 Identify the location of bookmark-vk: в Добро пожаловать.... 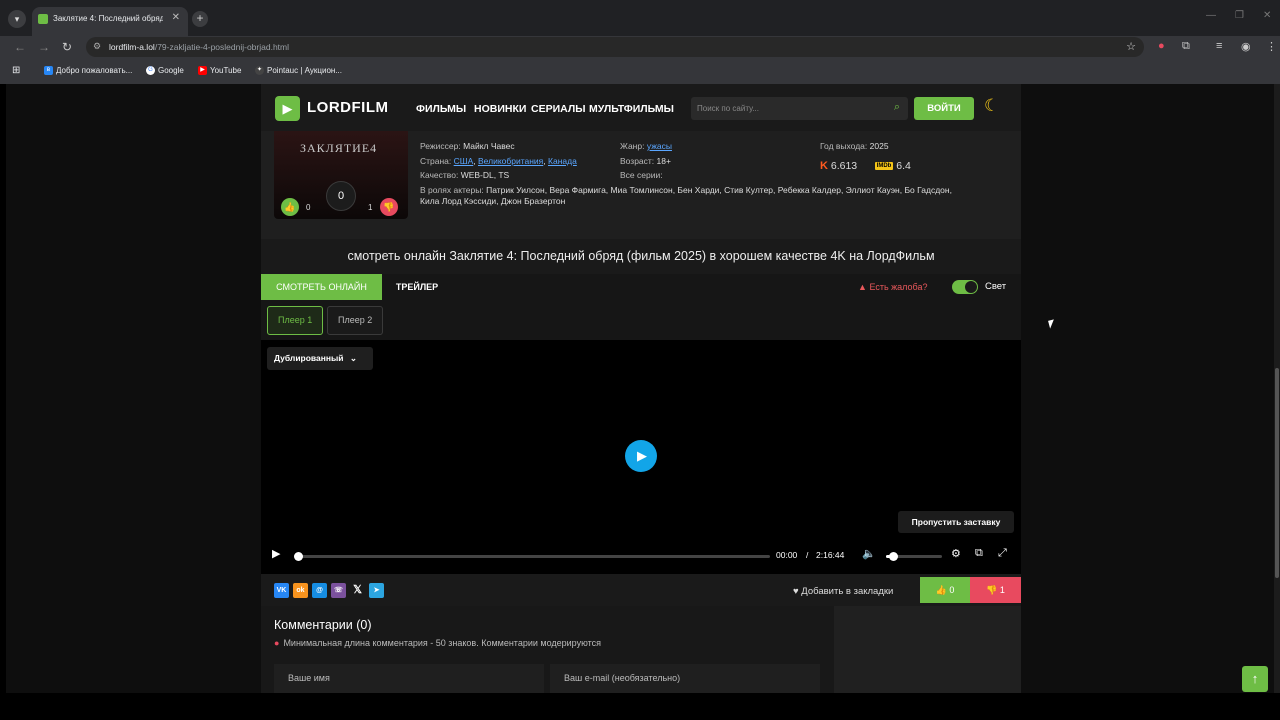
(88, 71).